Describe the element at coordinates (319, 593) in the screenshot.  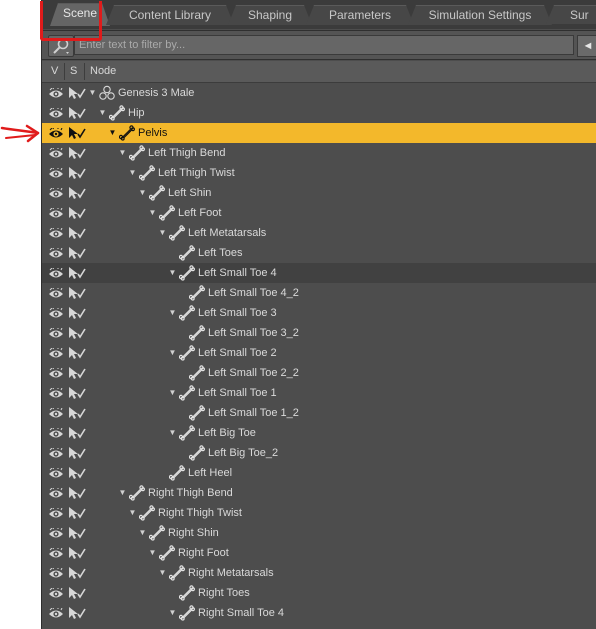
I see `tree-row: Right Toes` at that location.